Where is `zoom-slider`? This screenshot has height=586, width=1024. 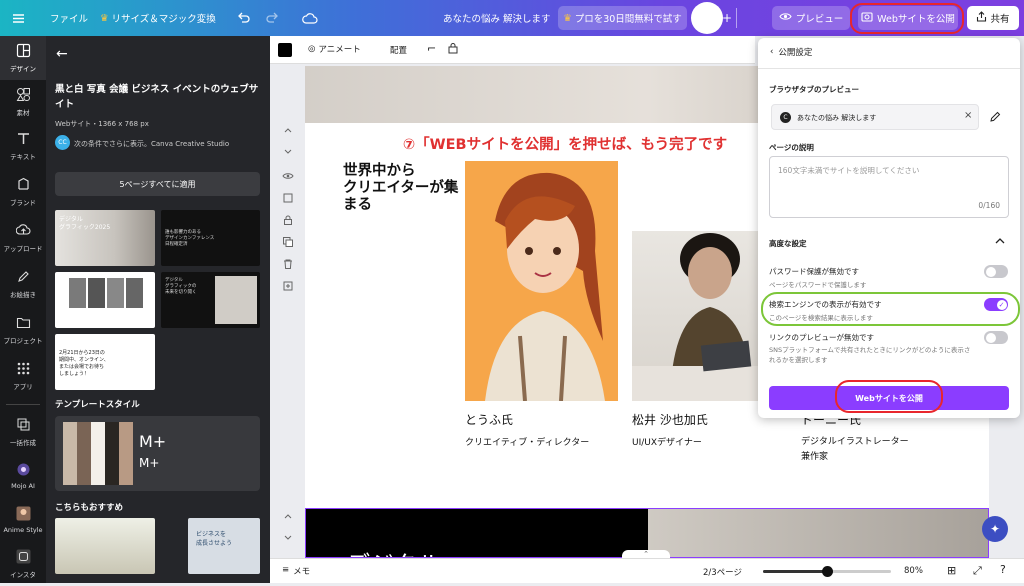 zoom-slider is located at coordinates (827, 571).